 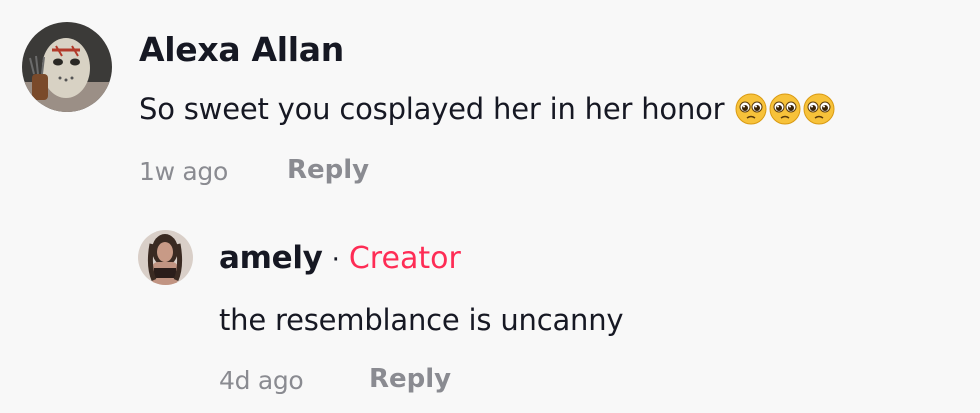 I want to click on emoji-group, so click(x=785, y=109).